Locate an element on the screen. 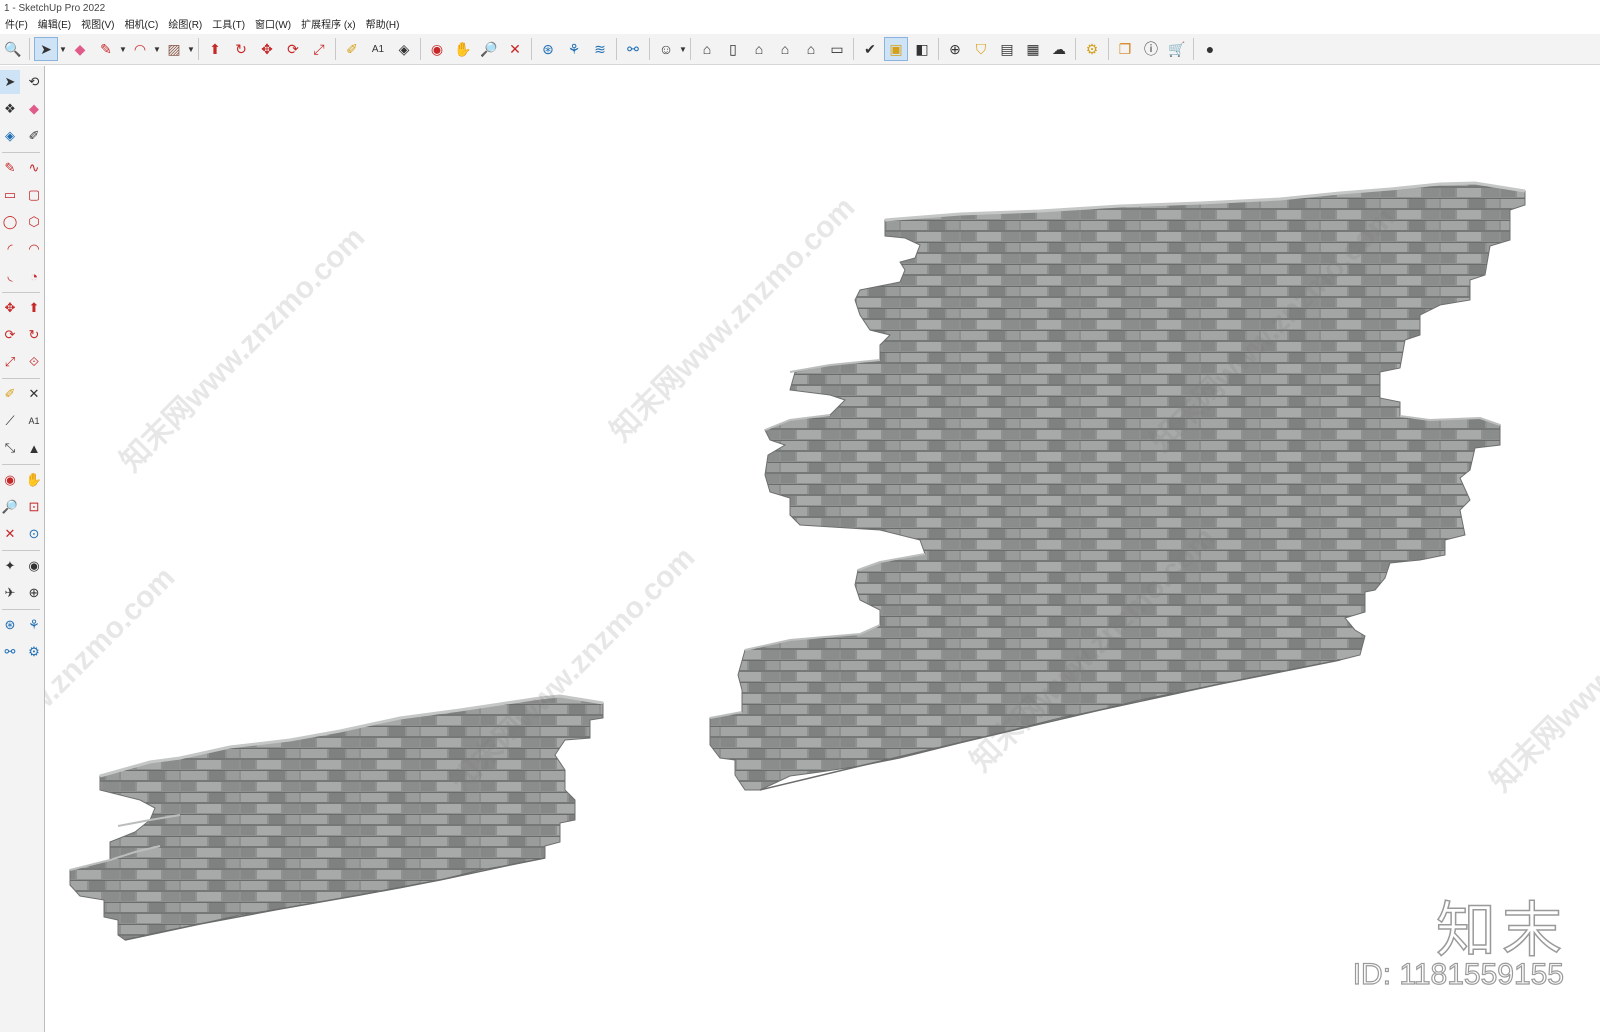 The height and width of the screenshot is (1032, 1600). polygon-icon: ⬡ is located at coordinates (34, 222).